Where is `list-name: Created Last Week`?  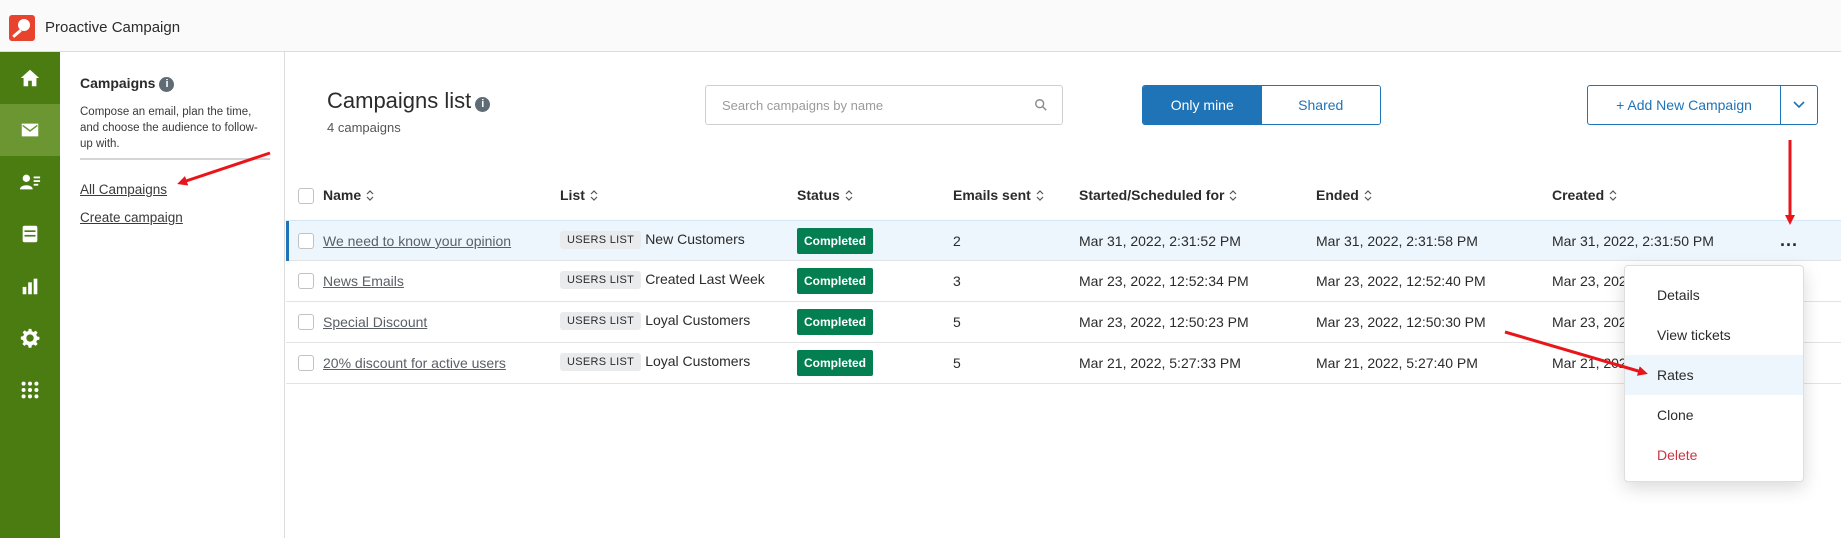
list-name: Created Last Week is located at coordinates (705, 279).